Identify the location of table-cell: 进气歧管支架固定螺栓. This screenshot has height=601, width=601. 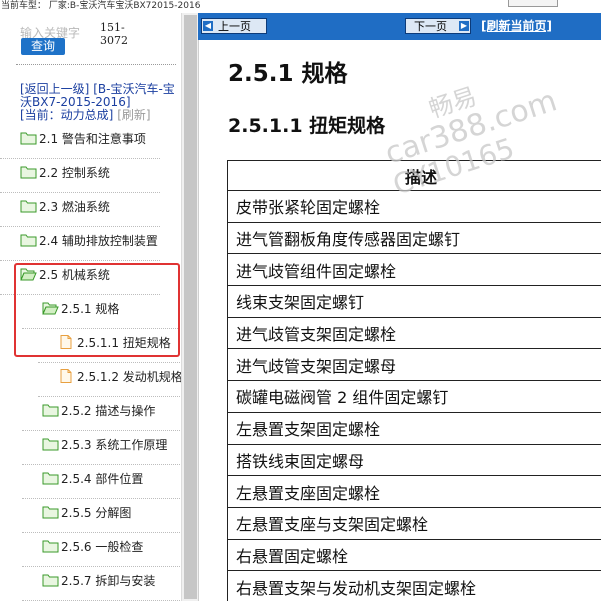
(414, 333).